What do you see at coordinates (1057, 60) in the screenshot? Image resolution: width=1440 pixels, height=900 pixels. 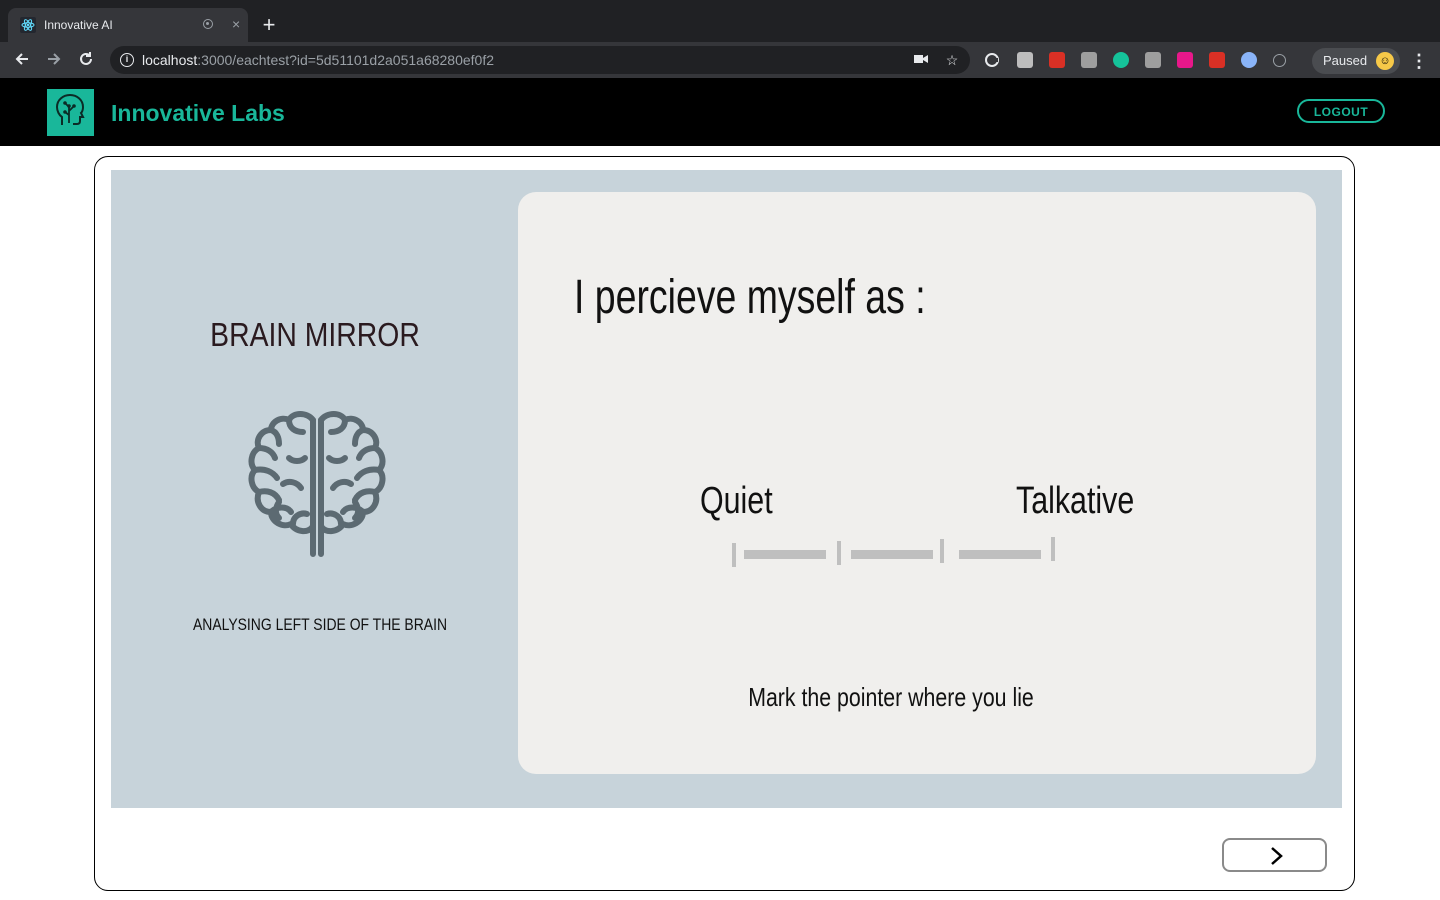 I see `extension-chart-icon` at bounding box center [1057, 60].